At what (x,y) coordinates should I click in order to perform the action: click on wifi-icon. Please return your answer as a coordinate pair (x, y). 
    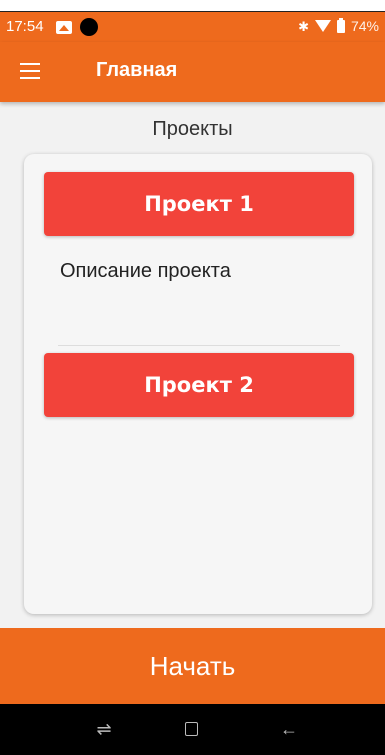
    Looking at the image, I should click on (322, 26).